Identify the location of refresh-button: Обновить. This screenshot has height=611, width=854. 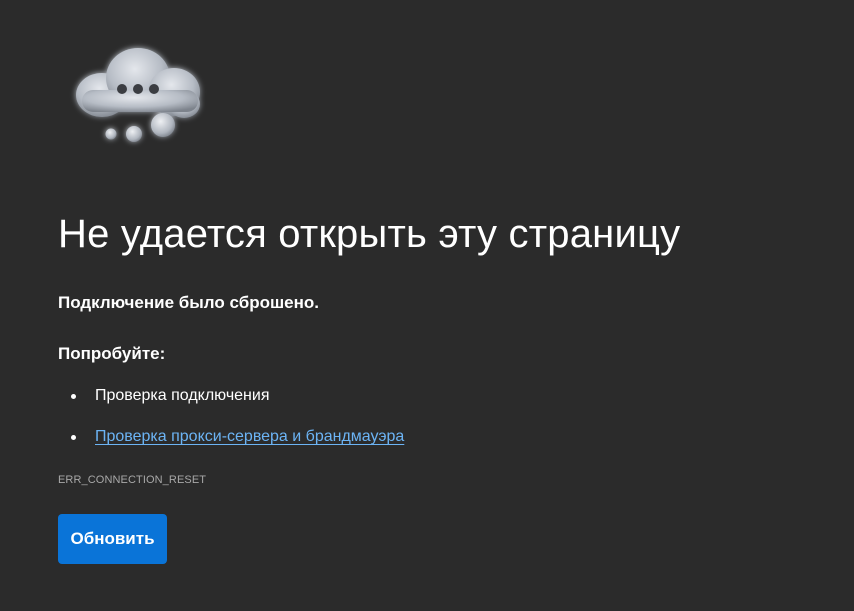
(112, 539).